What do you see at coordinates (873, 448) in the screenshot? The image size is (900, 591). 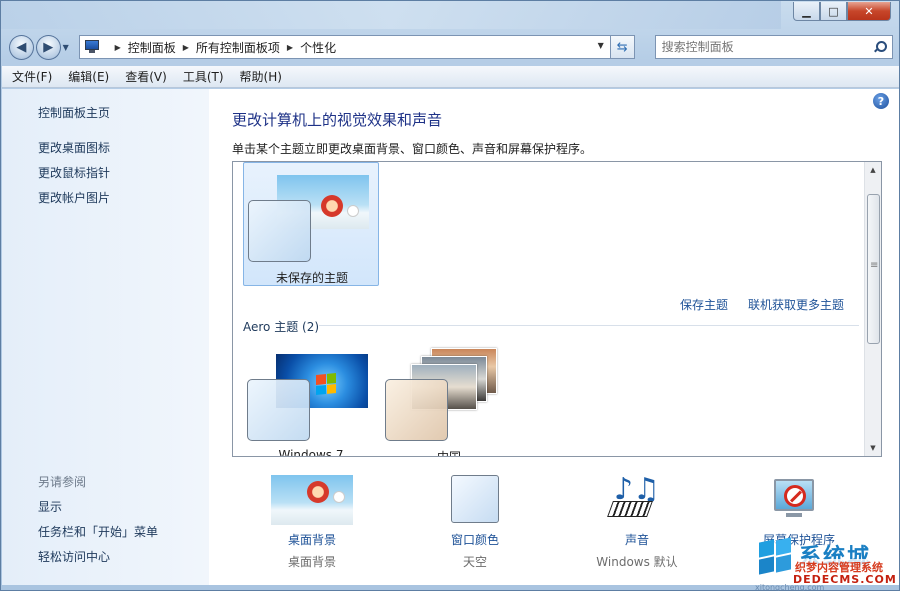 I see `scroll-down-icon: ▼` at bounding box center [873, 448].